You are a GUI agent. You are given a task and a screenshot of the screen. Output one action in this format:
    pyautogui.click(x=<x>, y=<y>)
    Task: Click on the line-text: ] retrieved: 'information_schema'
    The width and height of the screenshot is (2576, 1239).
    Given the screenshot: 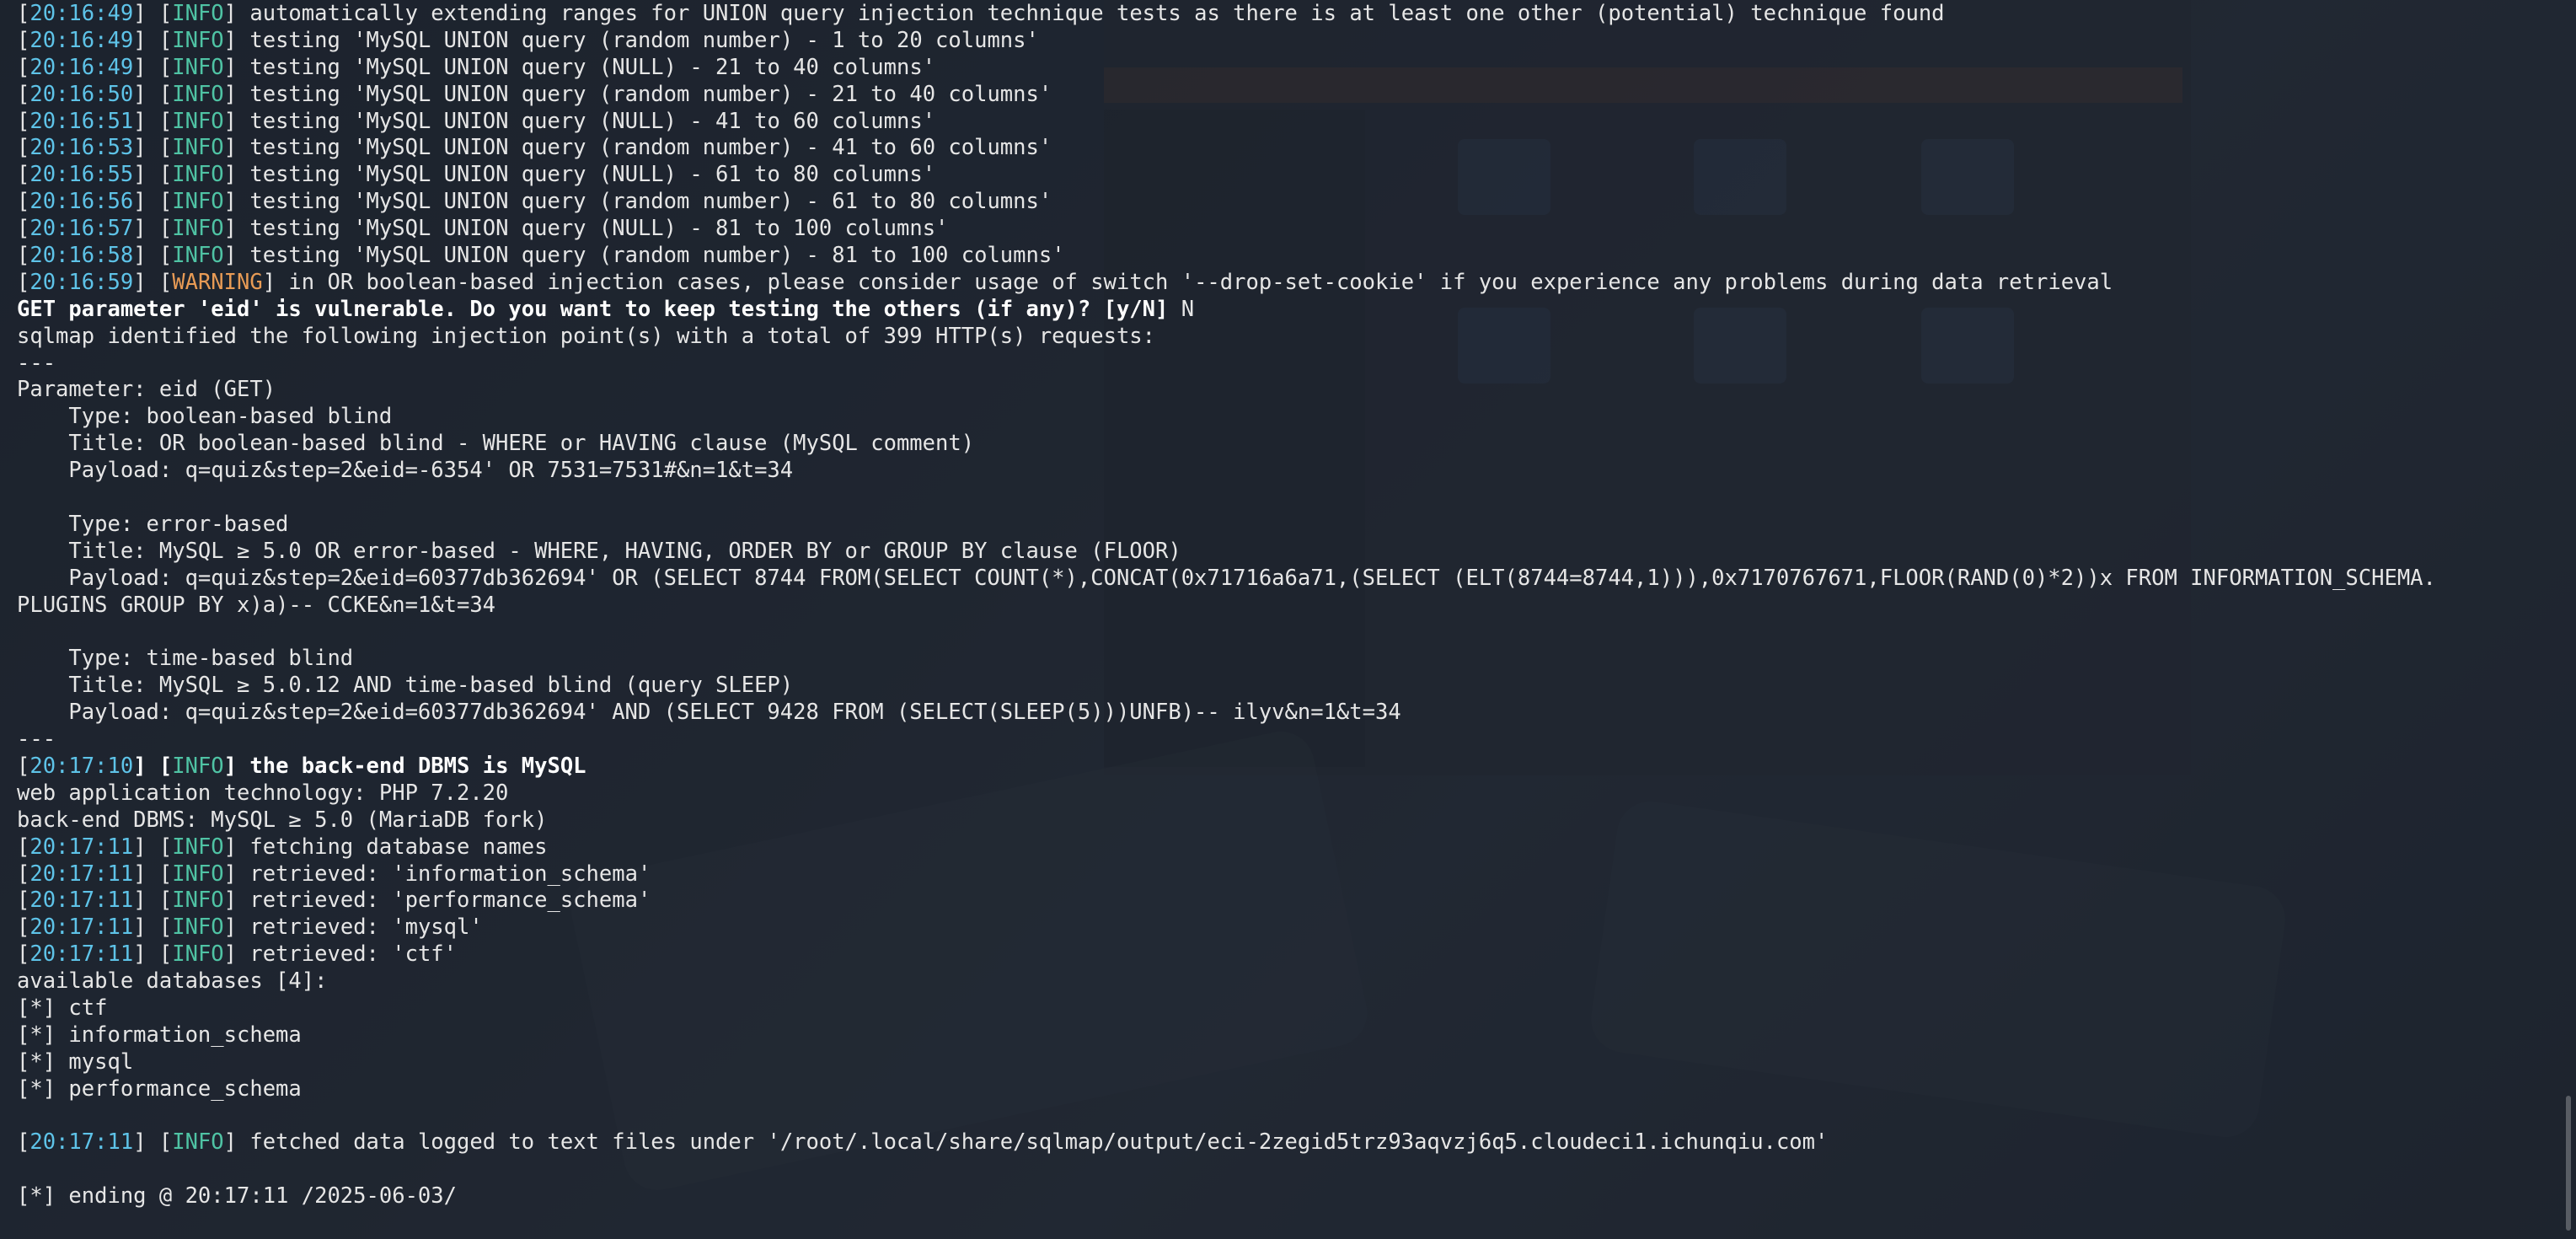 What is the action you would take?
    pyautogui.click(x=437, y=874)
    